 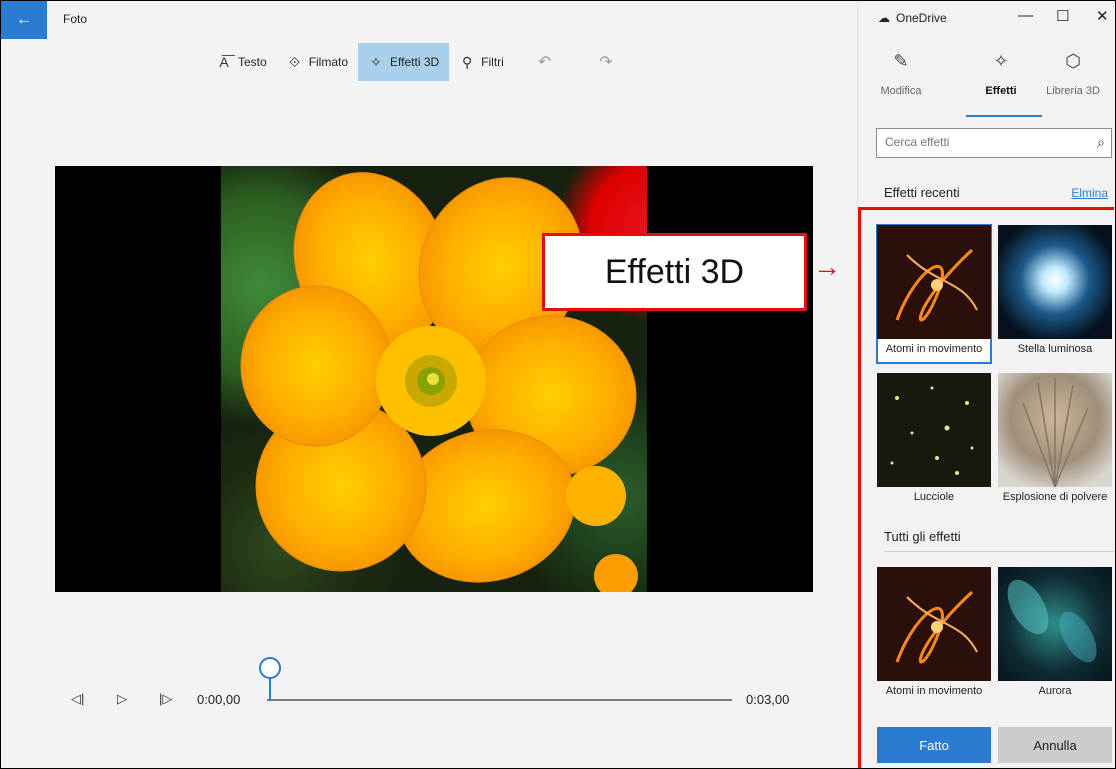 What do you see at coordinates (295, 61) in the screenshot?
I see `motion-icon: ⟐` at bounding box center [295, 61].